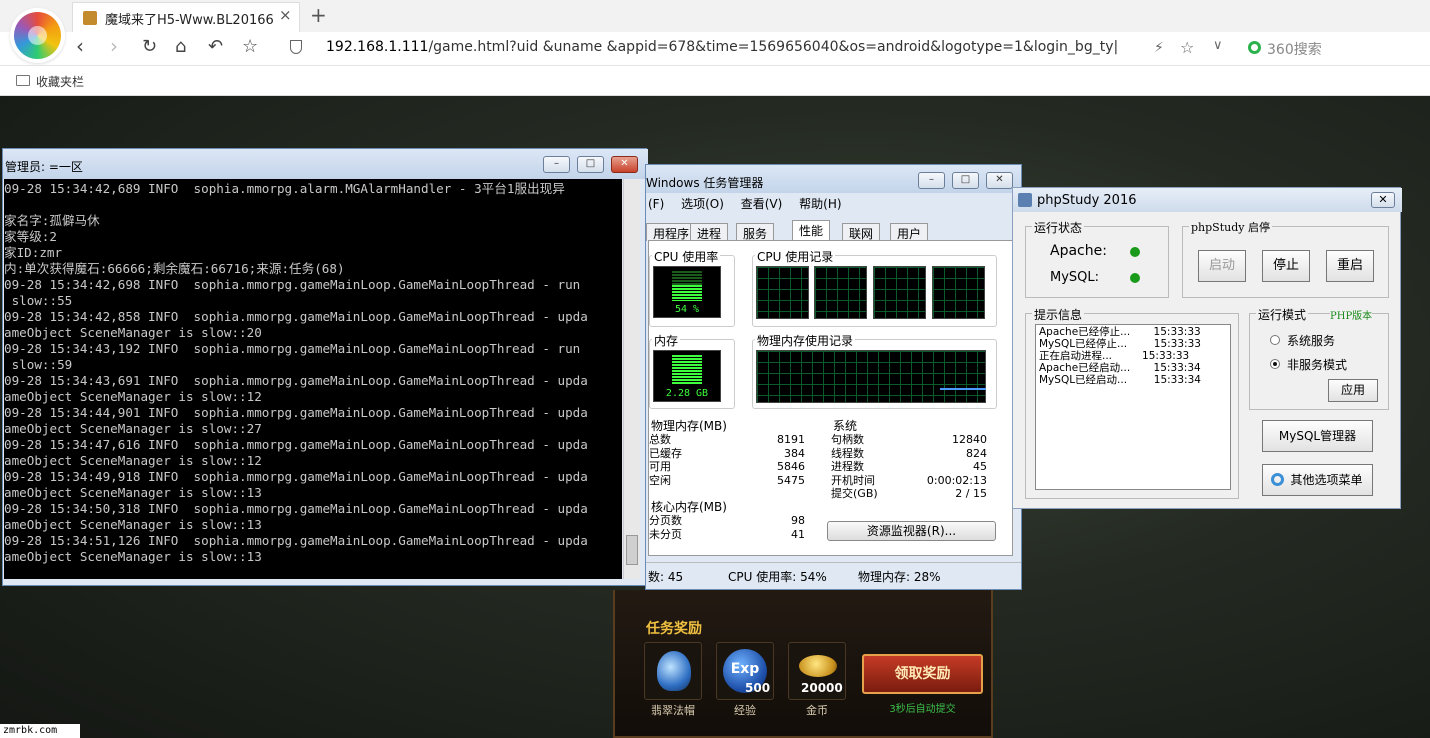 This screenshot has height=738, width=1430. Describe the element at coordinates (1058, 227) in the screenshot. I see `run-status-label: 运行状态` at that location.